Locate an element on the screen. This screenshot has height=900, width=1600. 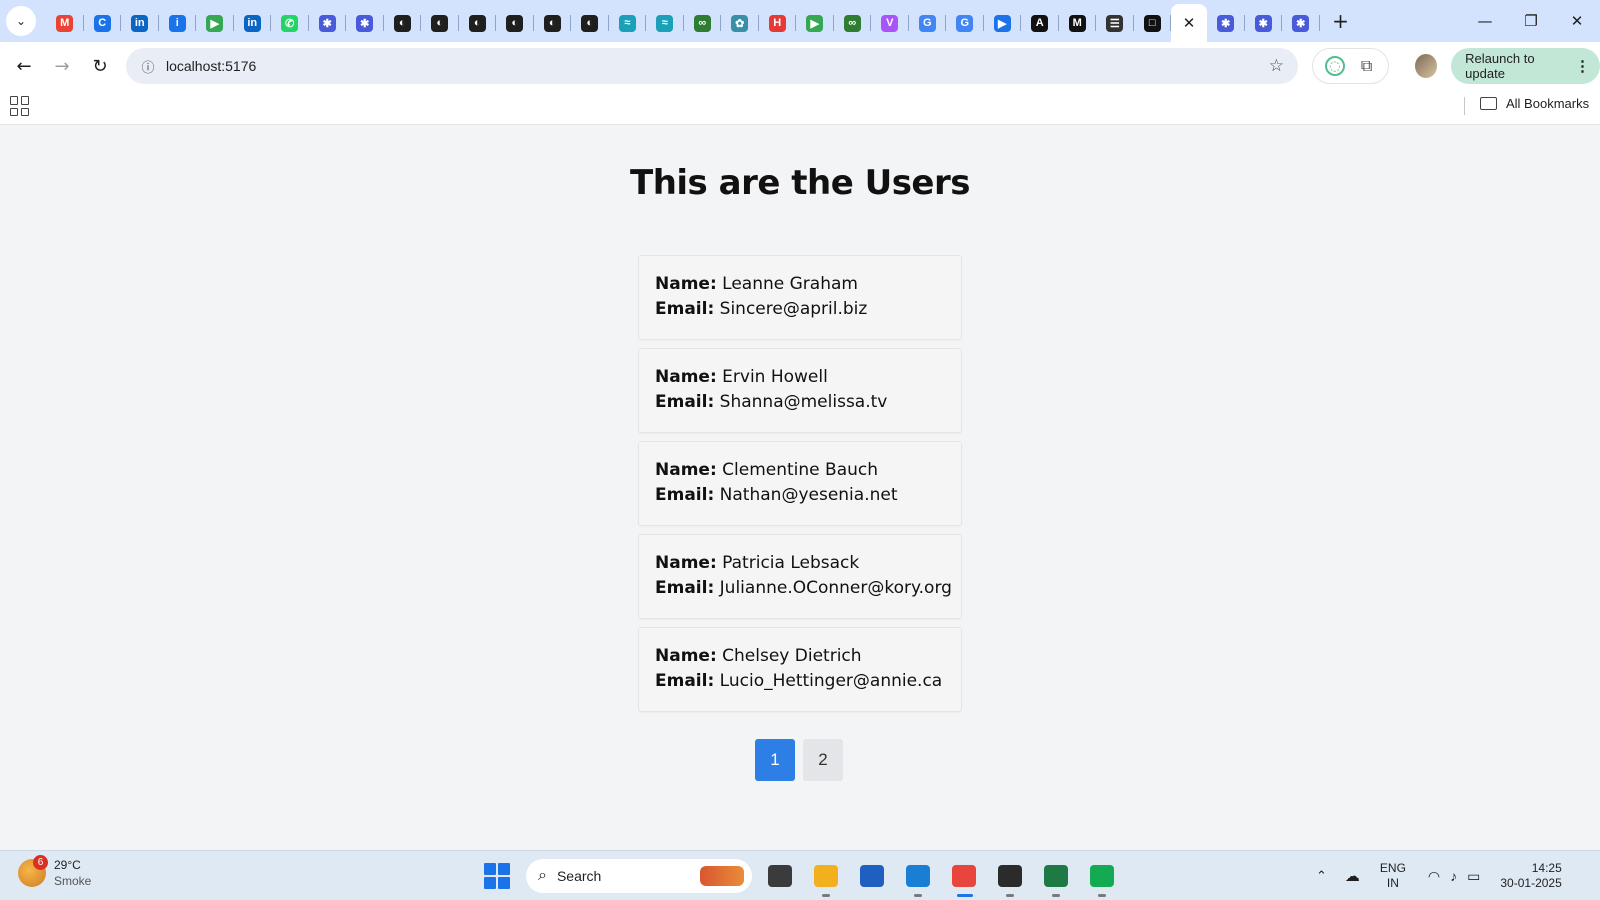
weather-icon: 6 is located at coordinates (33, 871).